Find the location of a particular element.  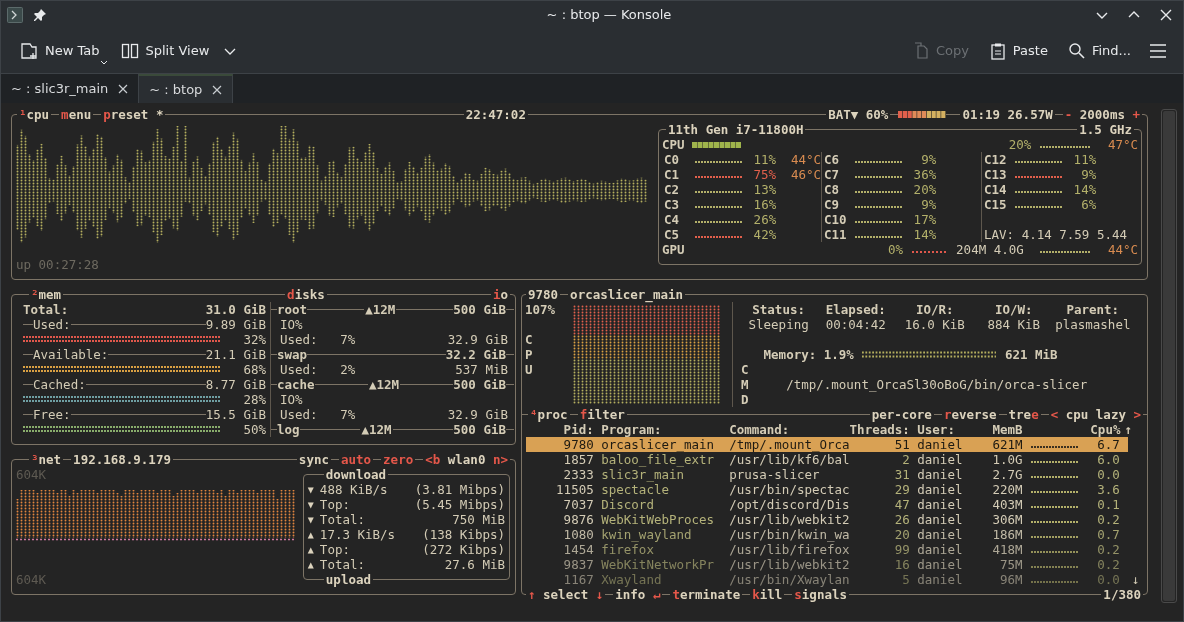

panel-title: disks is located at coordinates (306, 294).